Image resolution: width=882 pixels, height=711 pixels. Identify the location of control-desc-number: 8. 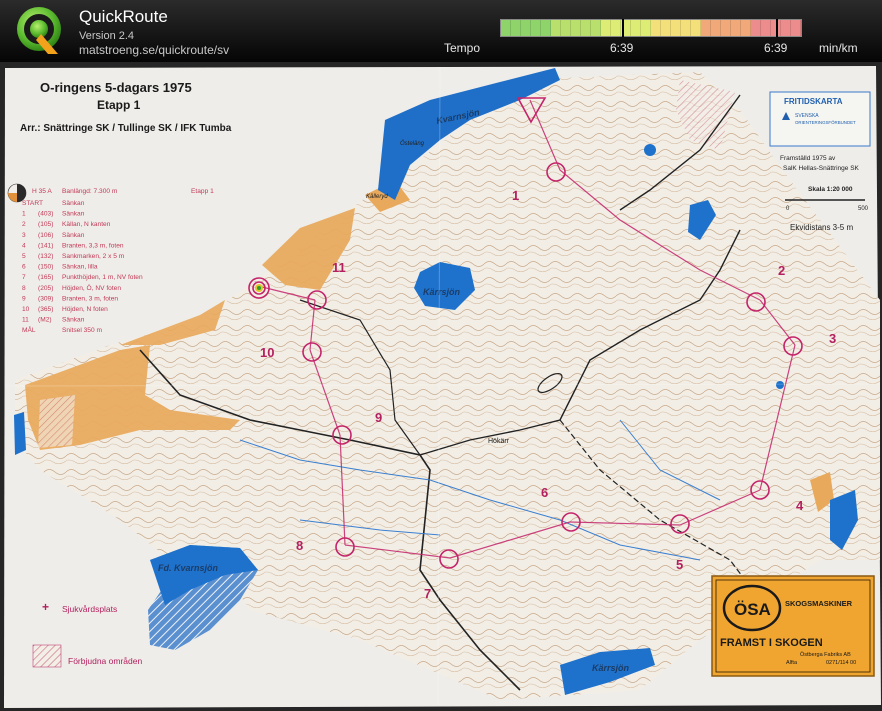
(24, 288).